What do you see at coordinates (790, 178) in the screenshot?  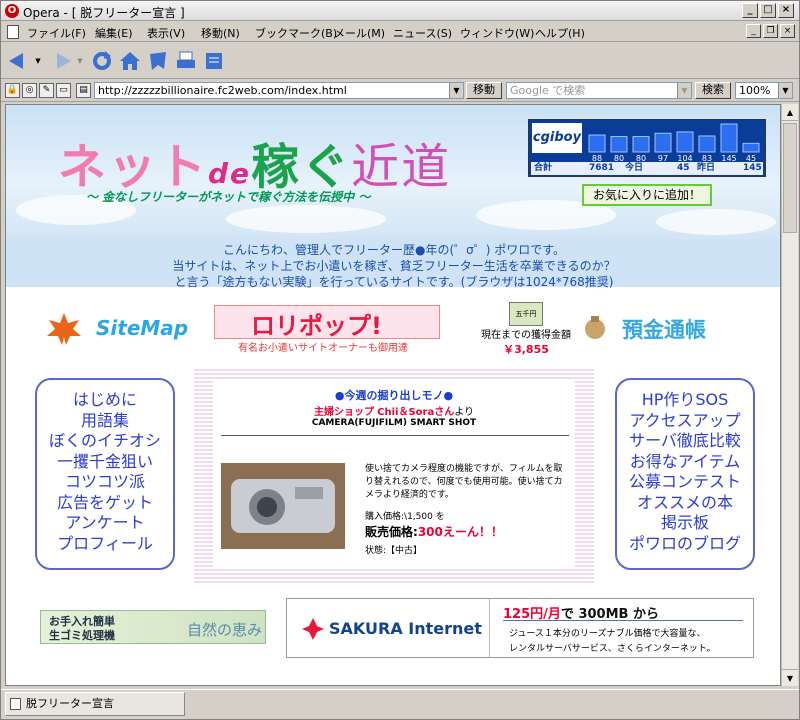 I see `scroll-thumb` at bounding box center [790, 178].